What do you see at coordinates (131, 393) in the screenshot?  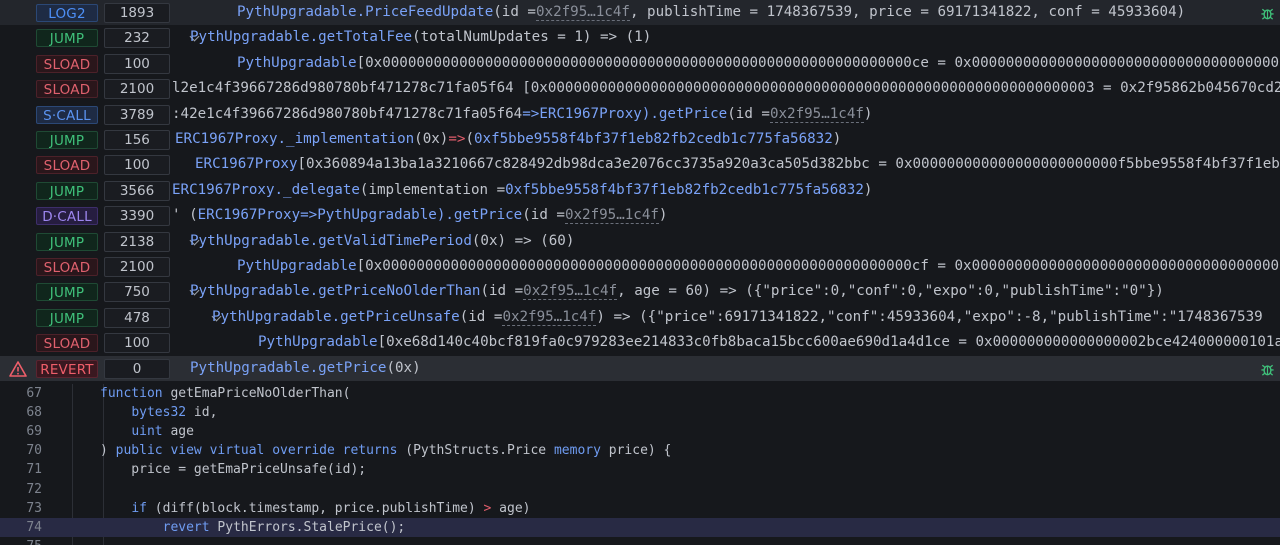 I see `code-token: function` at bounding box center [131, 393].